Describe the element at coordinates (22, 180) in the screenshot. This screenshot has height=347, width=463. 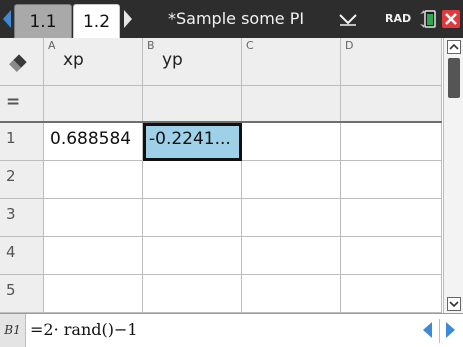
I see `row-header-2: 2` at that location.